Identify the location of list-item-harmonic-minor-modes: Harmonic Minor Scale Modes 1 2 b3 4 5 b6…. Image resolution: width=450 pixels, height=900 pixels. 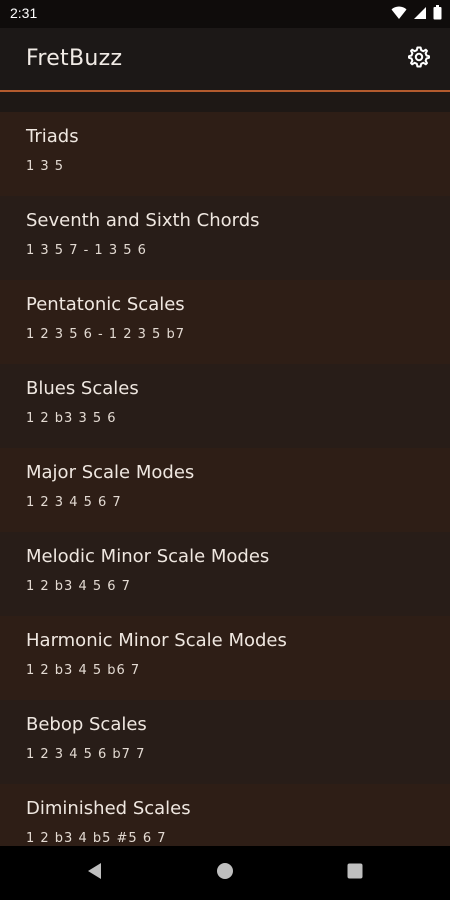
(225, 658).